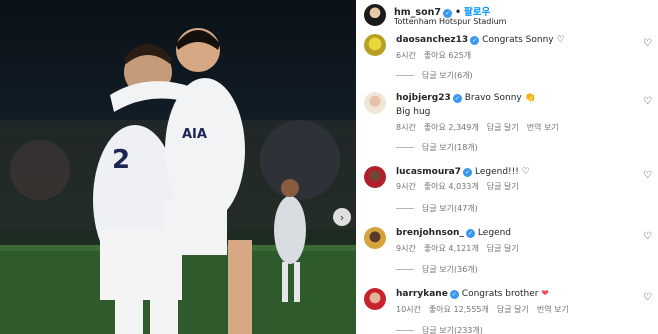 This screenshot has width=658, height=334. What do you see at coordinates (507, 16) in the screenshot?
I see `post-header: hm_son7 ✓ • 팔로우 Tottenham Hotspur Stadium` at bounding box center [507, 16].